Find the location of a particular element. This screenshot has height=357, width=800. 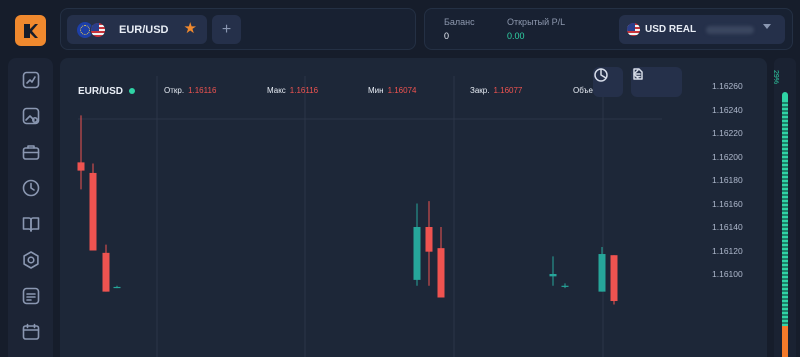

sentiment-bar-scale is located at coordinates (785, 213).